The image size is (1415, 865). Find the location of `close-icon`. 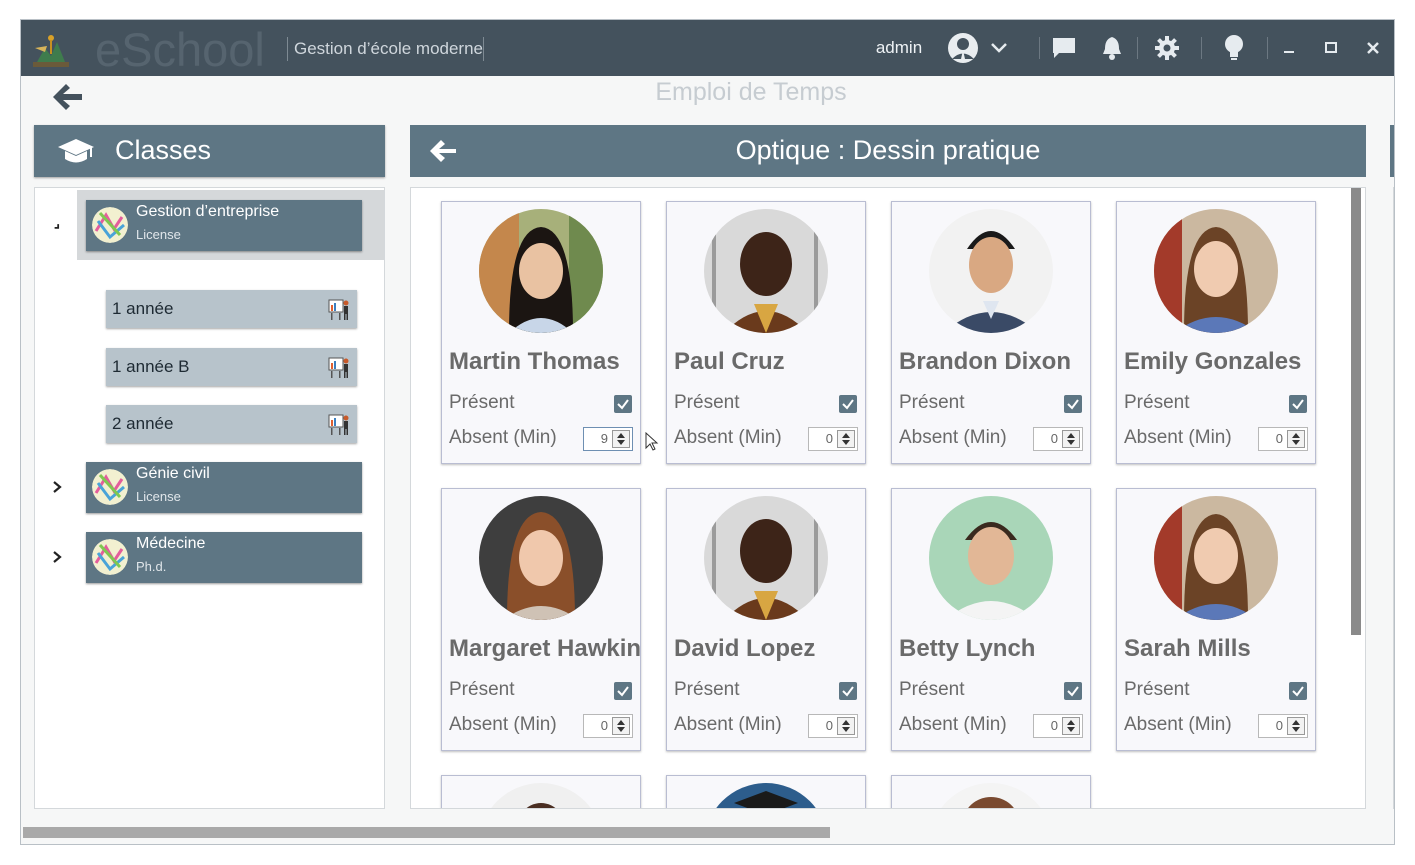

close-icon is located at coordinates (1373, 48).